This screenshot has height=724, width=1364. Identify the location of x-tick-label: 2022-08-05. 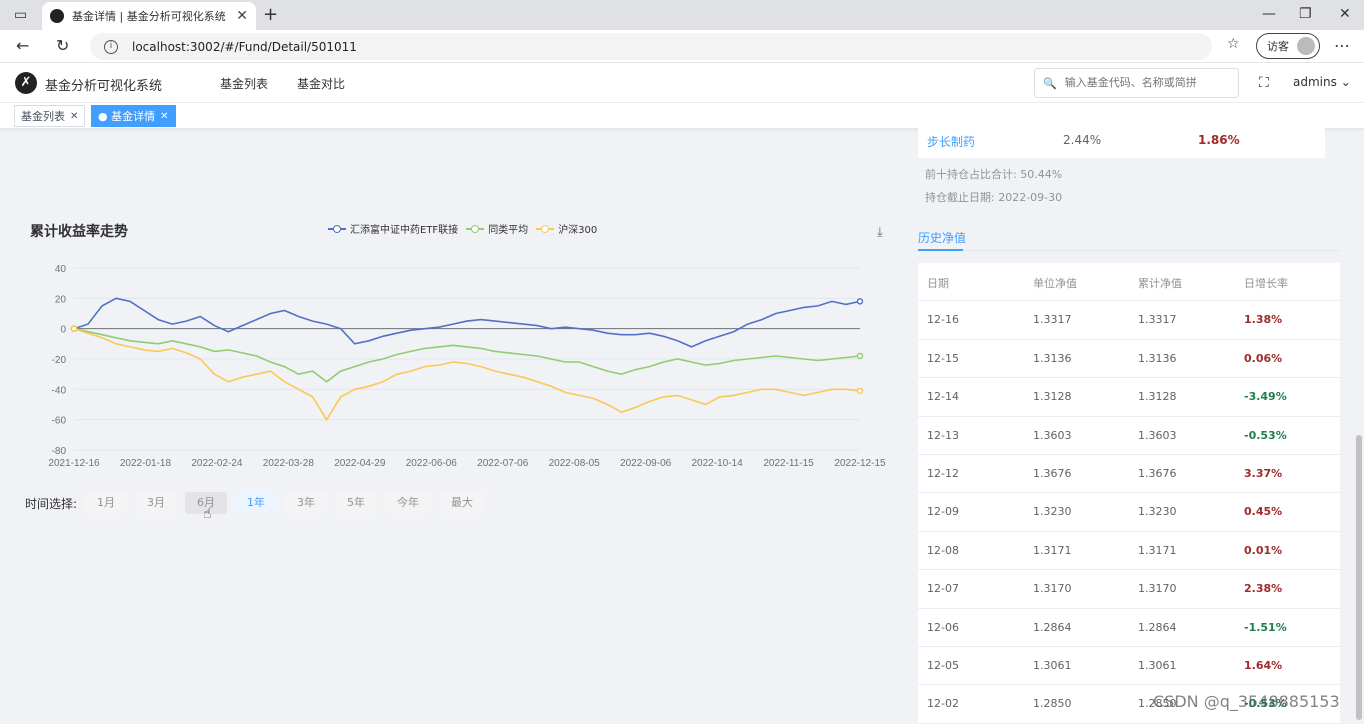
(575, 463).